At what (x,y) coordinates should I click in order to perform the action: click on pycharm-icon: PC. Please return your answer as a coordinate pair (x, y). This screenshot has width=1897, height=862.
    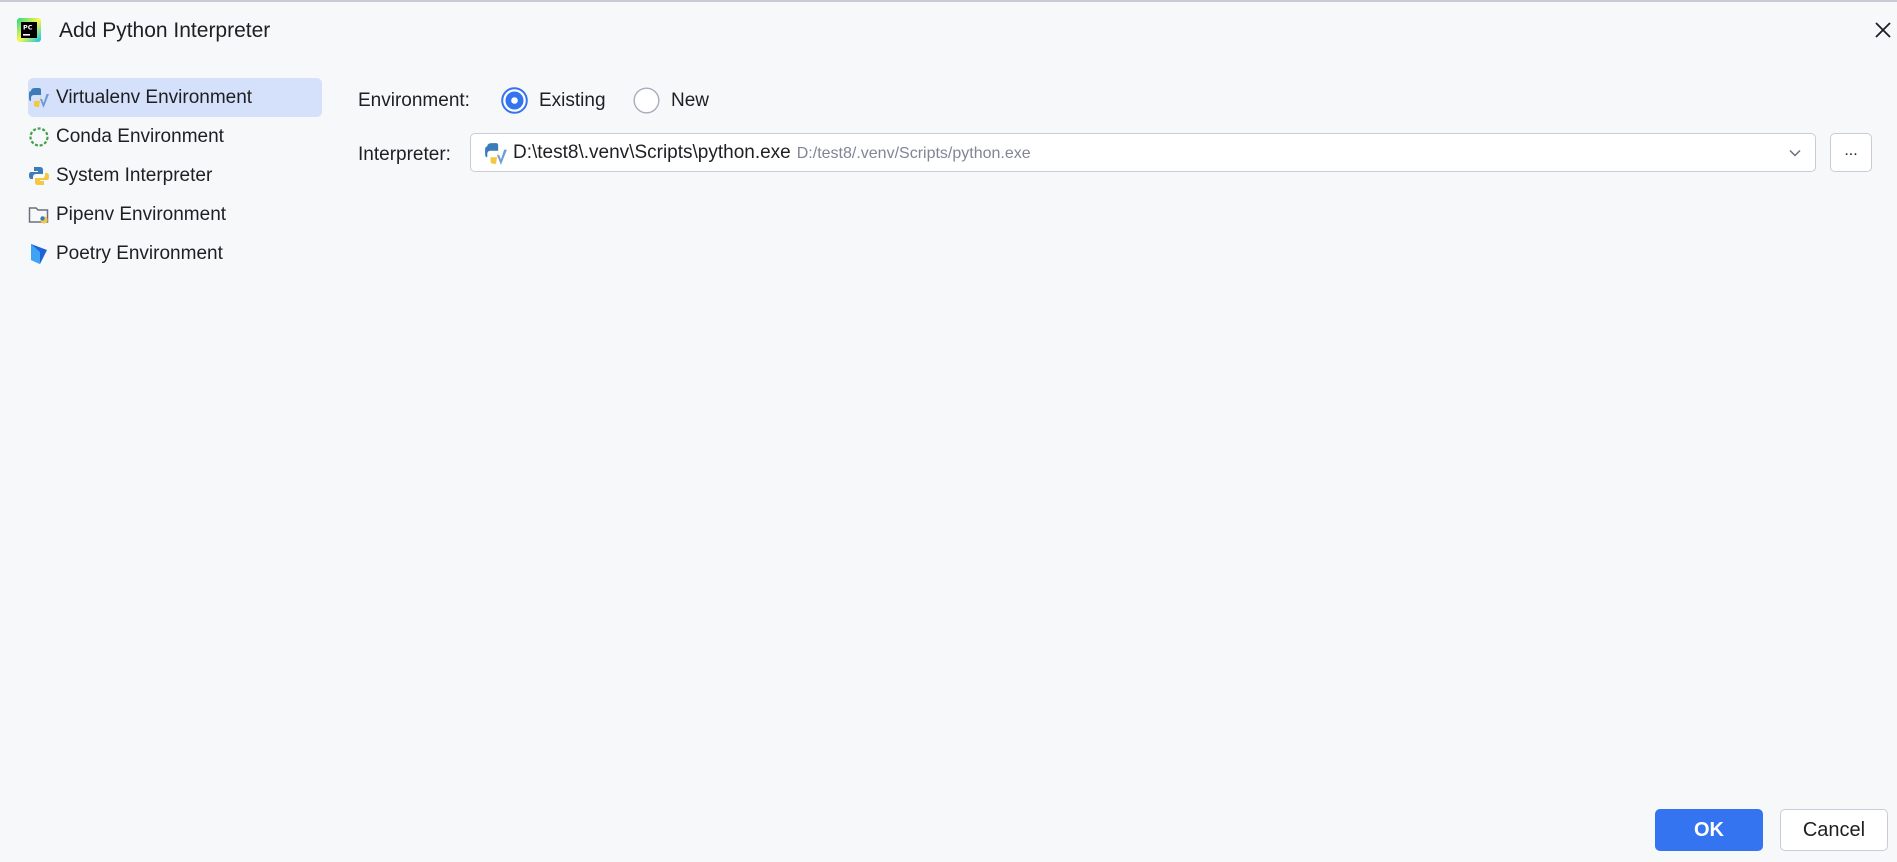
    Looking at the image, I should click on (29, 30).